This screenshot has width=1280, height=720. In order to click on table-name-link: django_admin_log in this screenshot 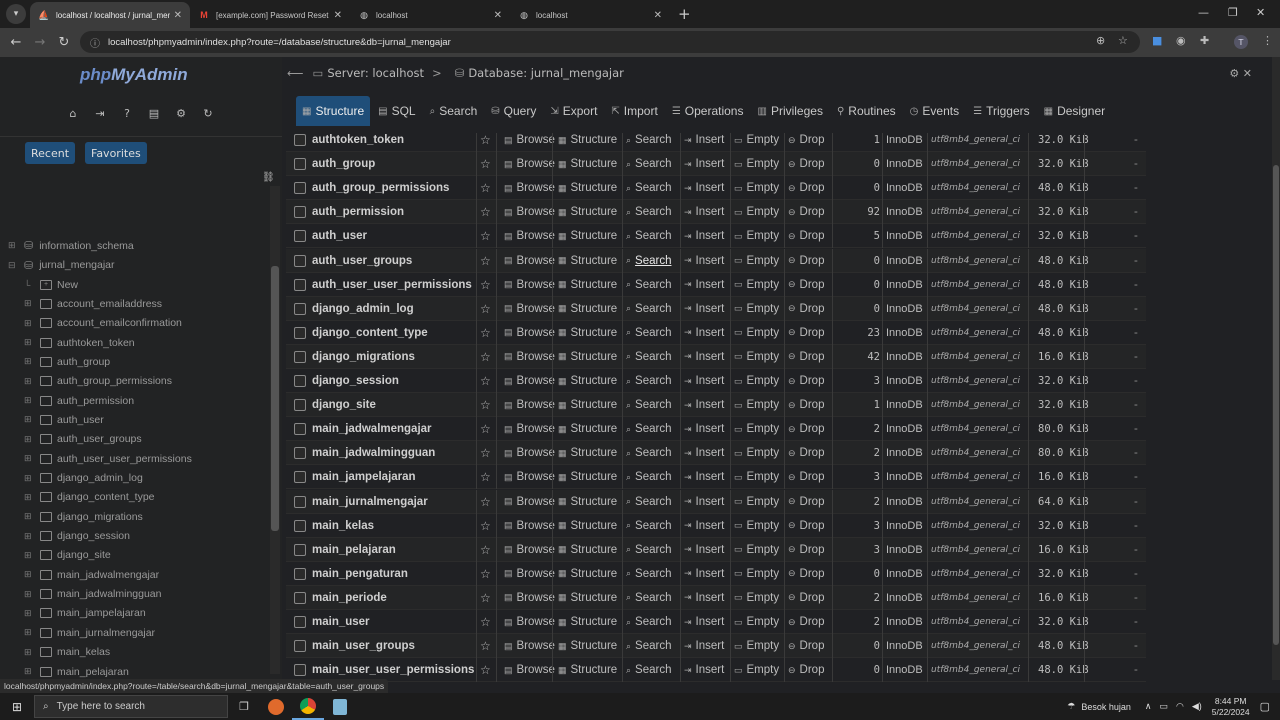, I will do `click(394, 309)`.